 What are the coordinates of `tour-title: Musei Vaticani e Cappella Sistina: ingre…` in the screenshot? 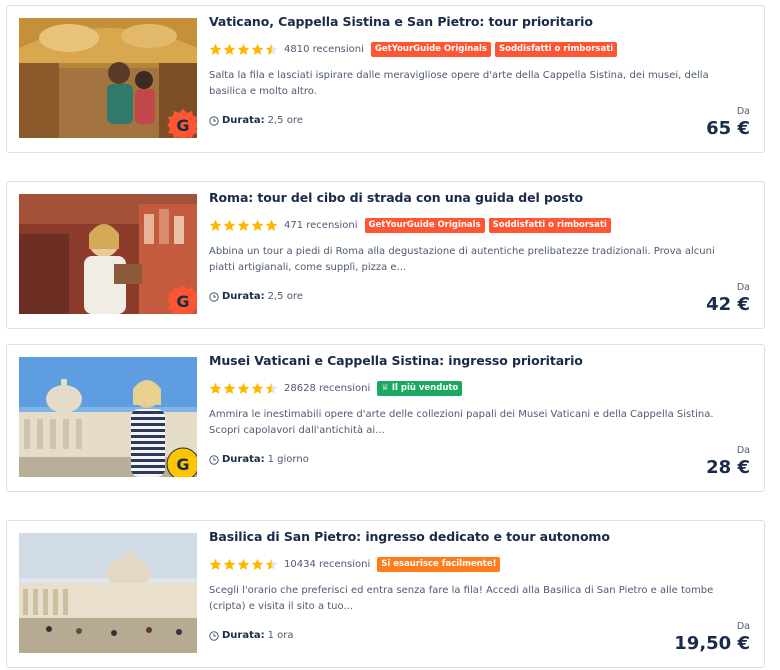 It's located at (396, 360).